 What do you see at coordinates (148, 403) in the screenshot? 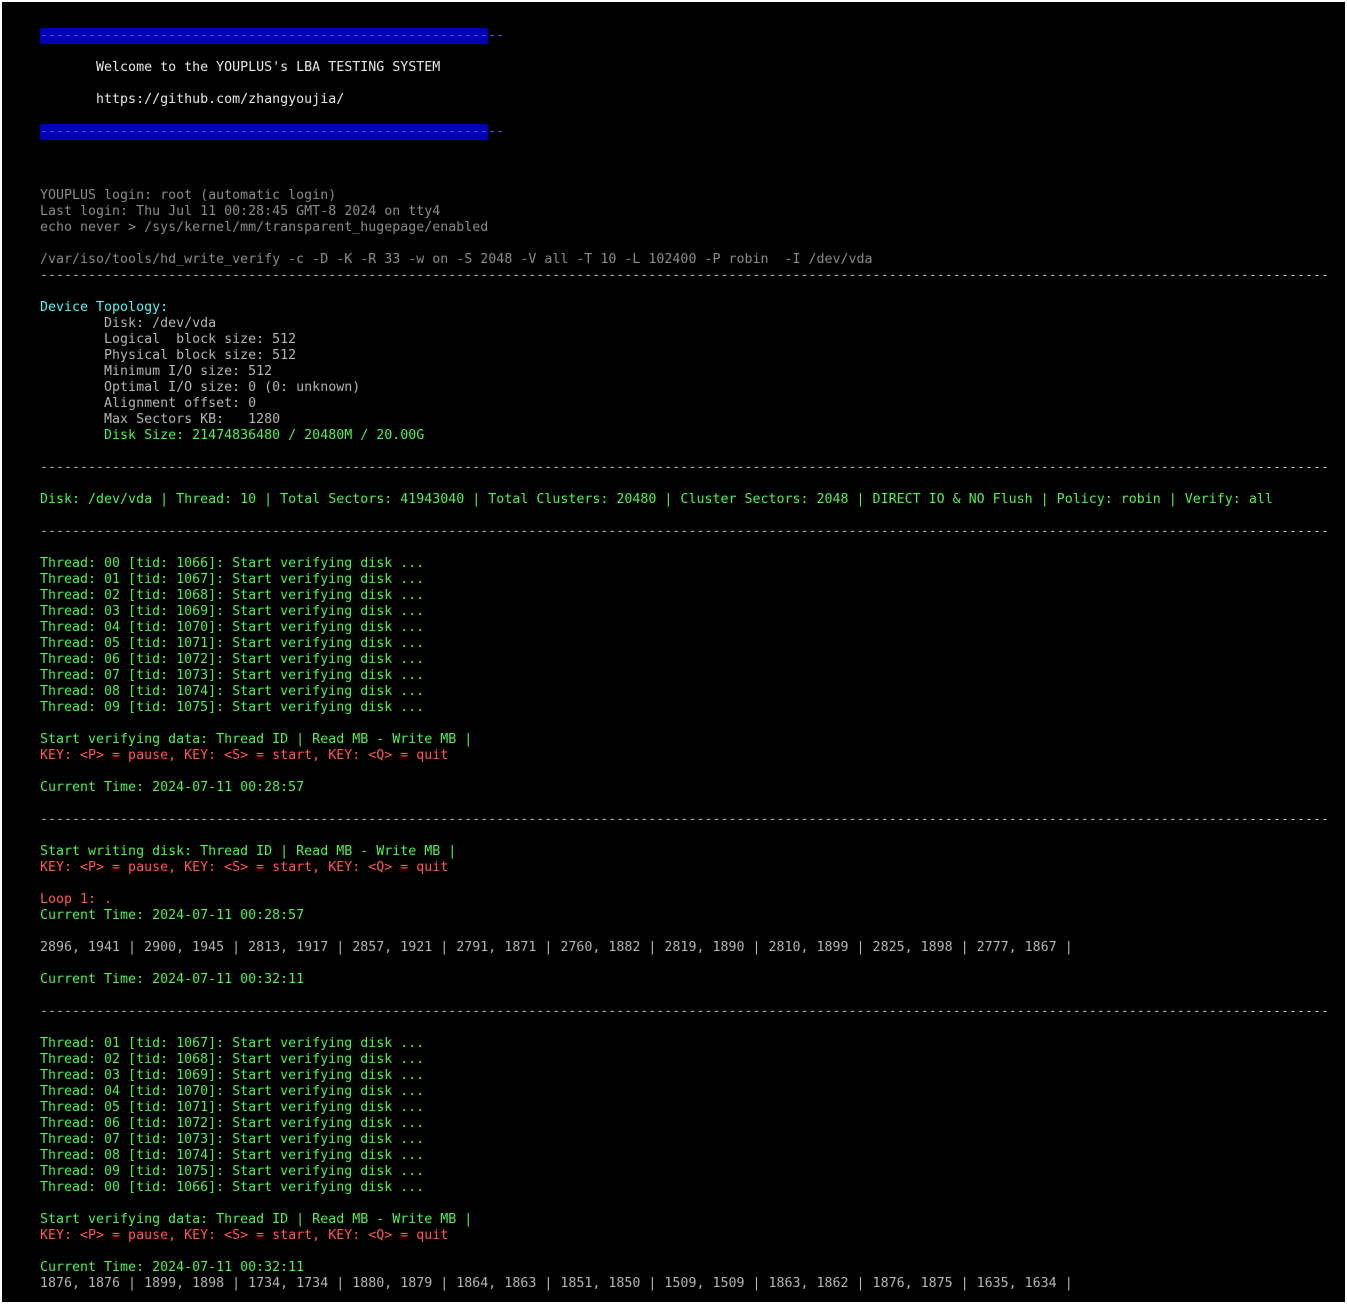
I see `terminal-line: Alignment offset: 0` at bounding box center [148, 403].